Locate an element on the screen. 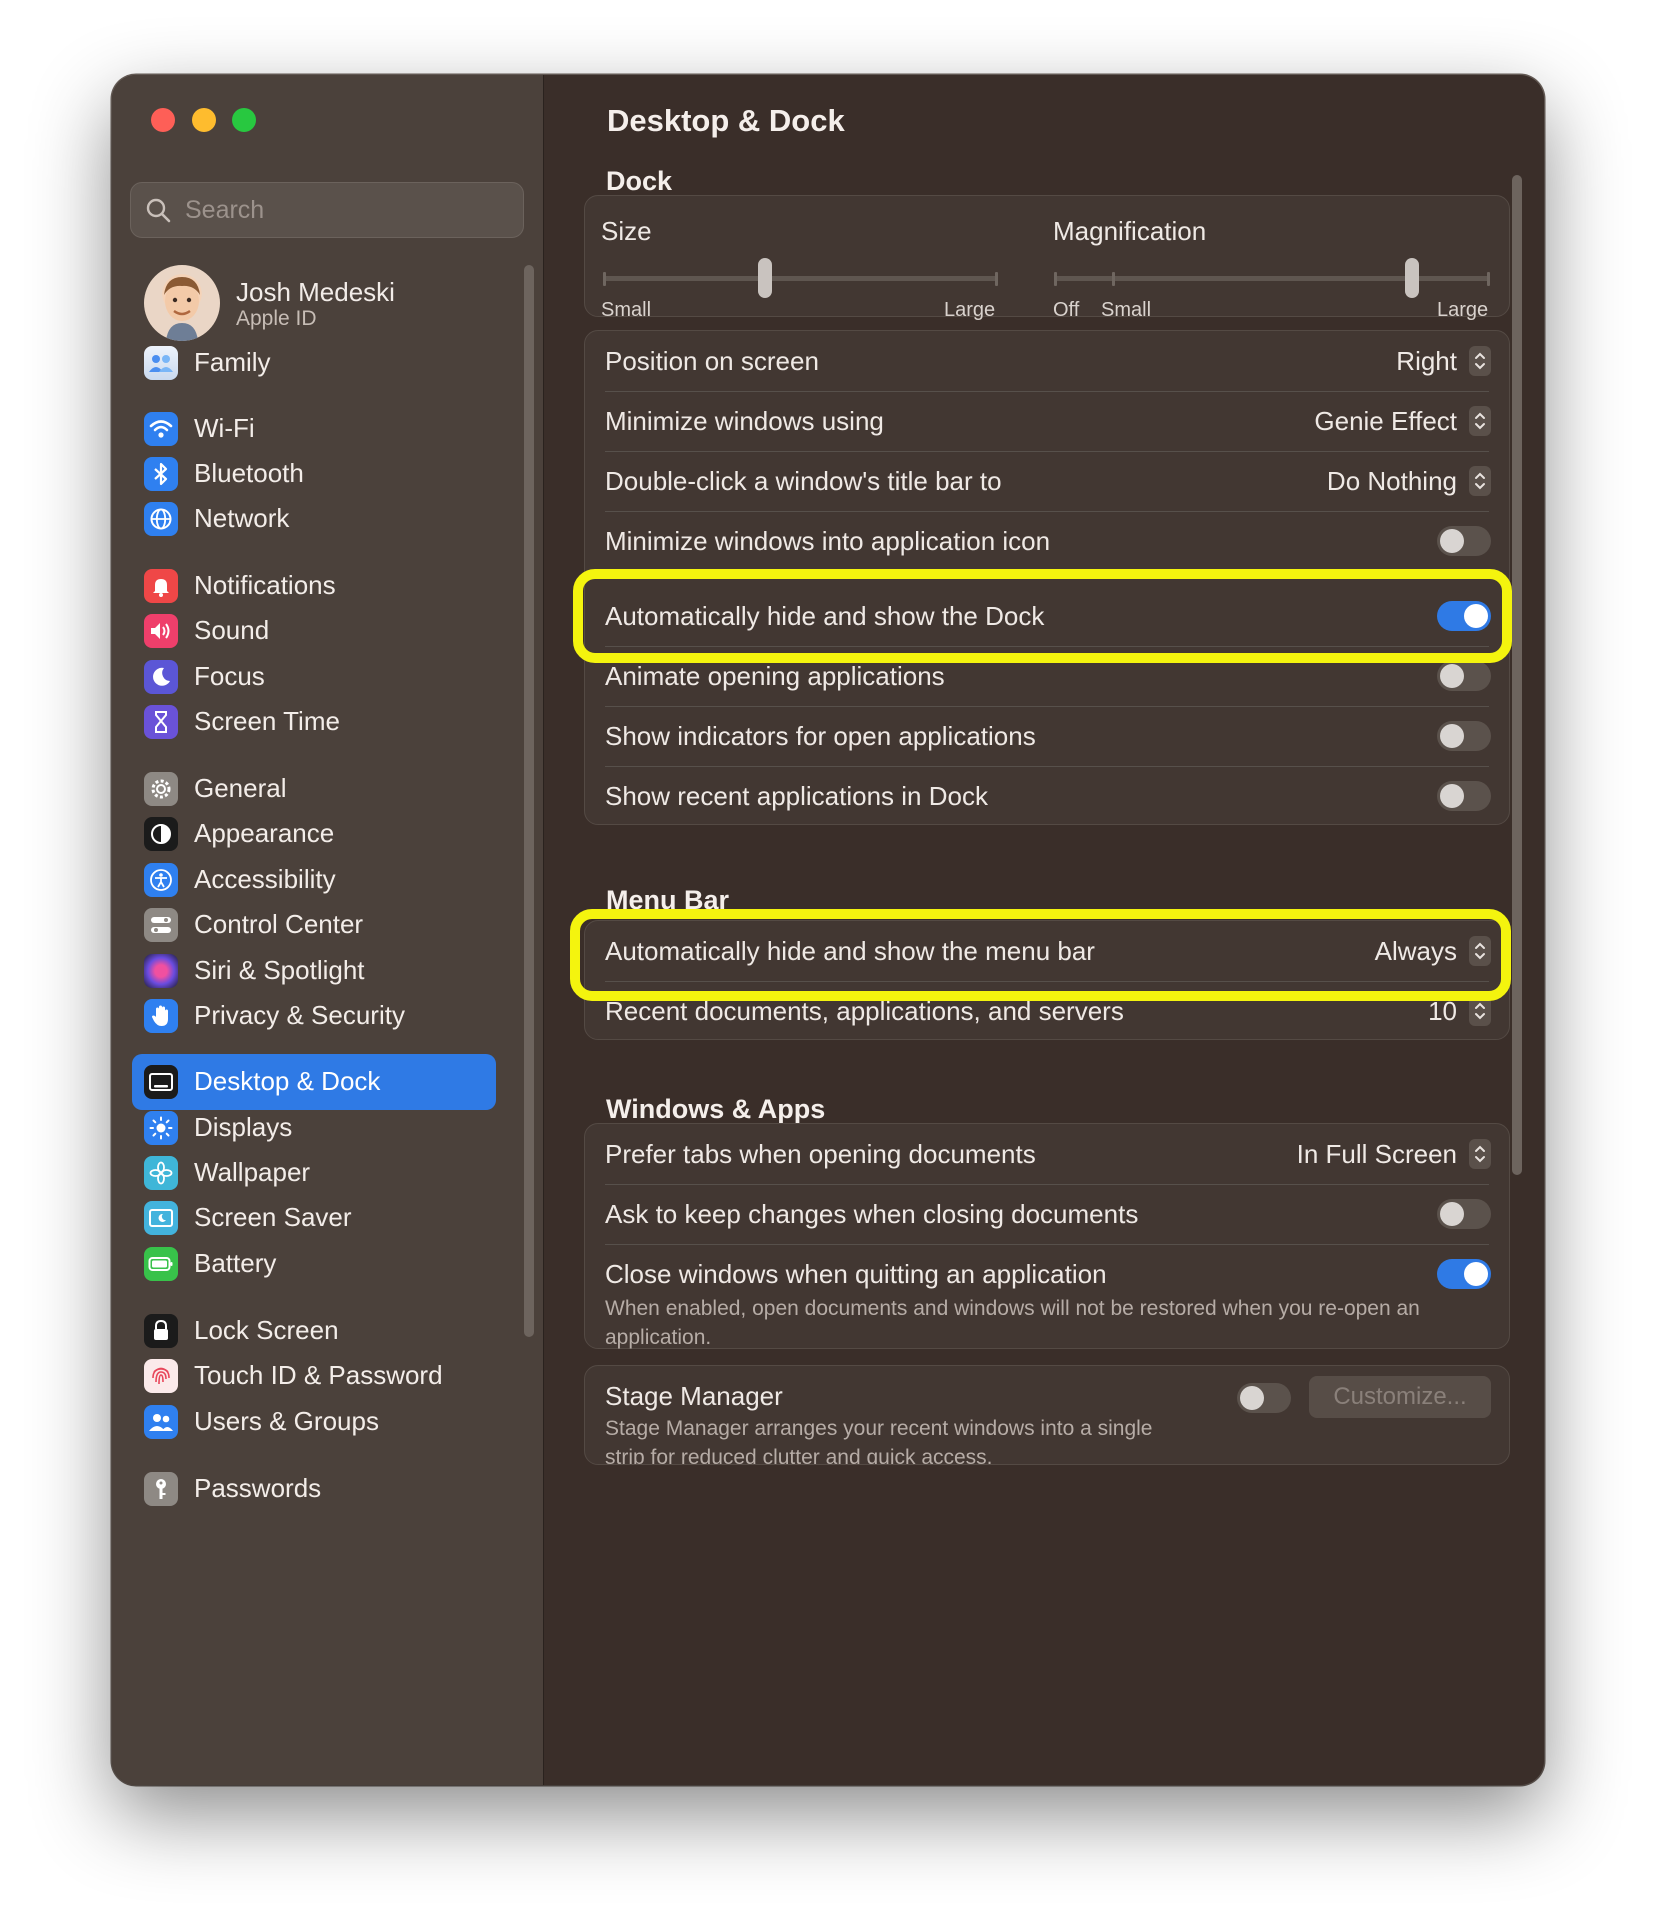  row-show-recent-apps: Show recent applications in Dock is located at coordinates (1047, 796).